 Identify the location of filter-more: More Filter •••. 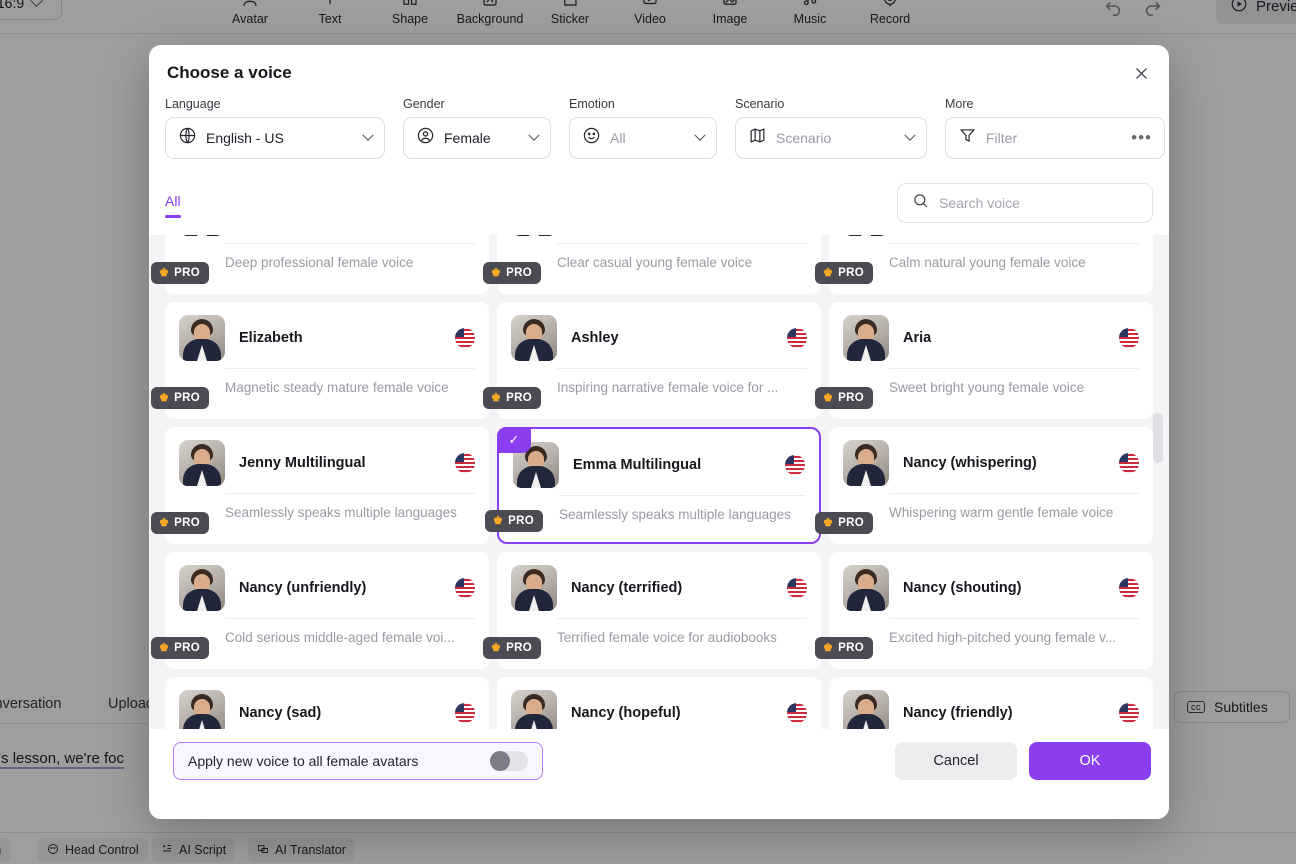
(1055, 128).